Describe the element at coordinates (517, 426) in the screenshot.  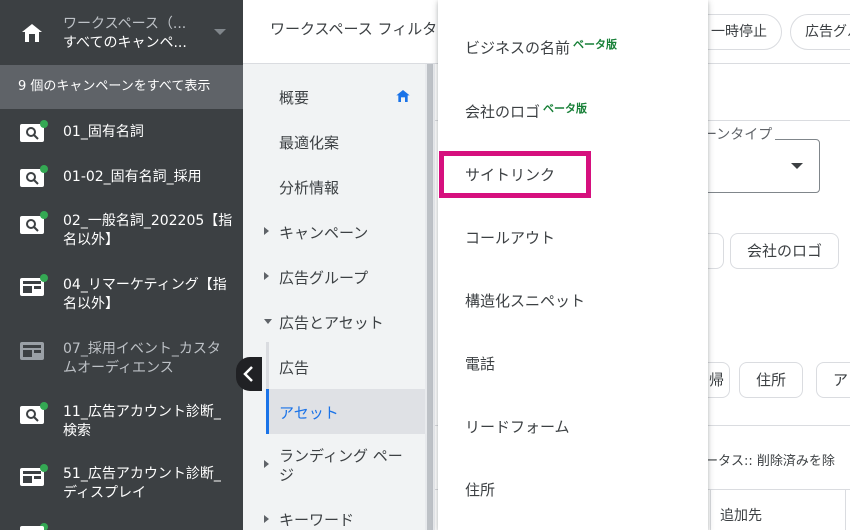
I see `menu-item-lead-form: リードフォーム` at that location.